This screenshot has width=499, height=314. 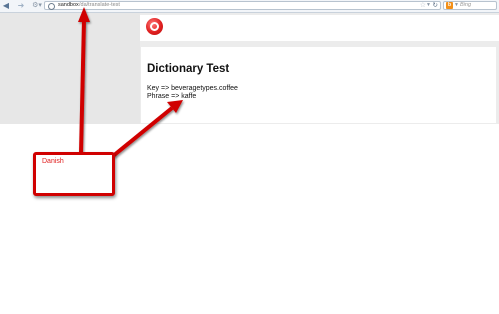 What do you see at coordinates (74, 174) in the screenshot?
I see `annotation-box: Danish` at bounding box center [74, 174].